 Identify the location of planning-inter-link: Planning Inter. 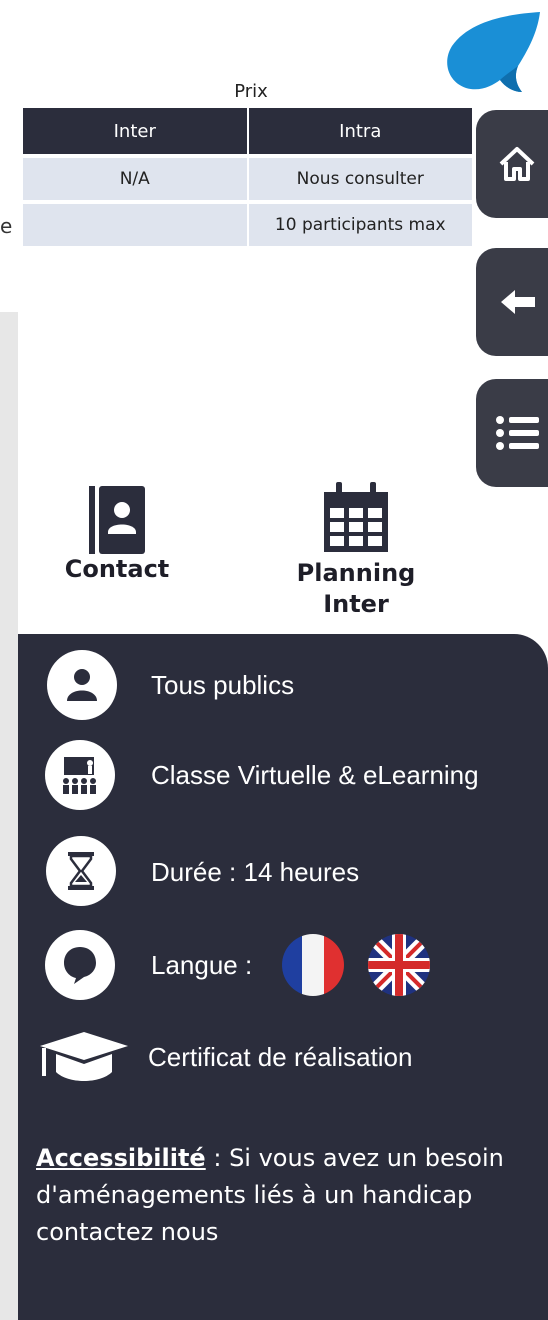
(356, 551).